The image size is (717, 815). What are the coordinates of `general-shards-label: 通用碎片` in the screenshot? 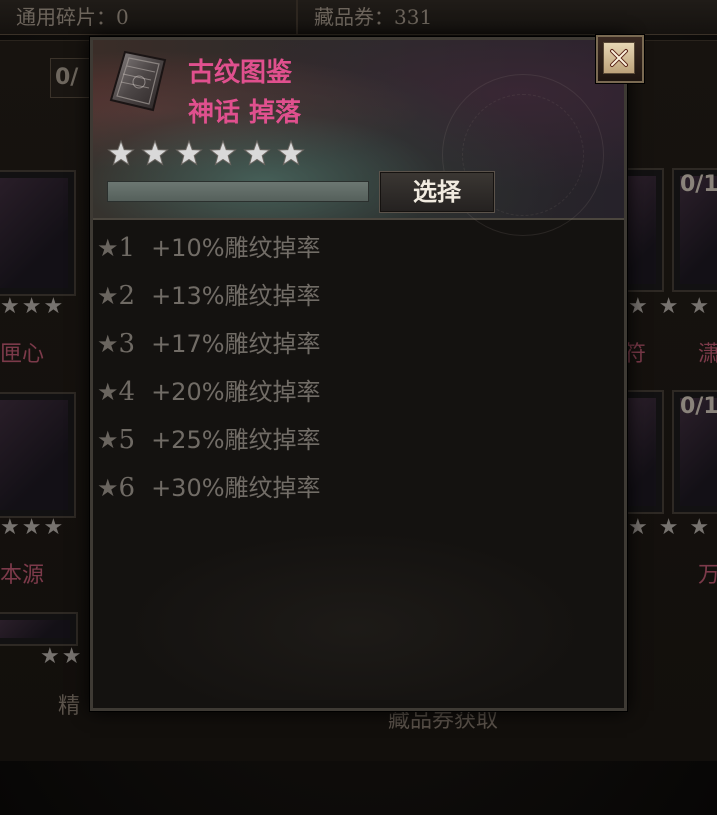 It's located at (56, 17).